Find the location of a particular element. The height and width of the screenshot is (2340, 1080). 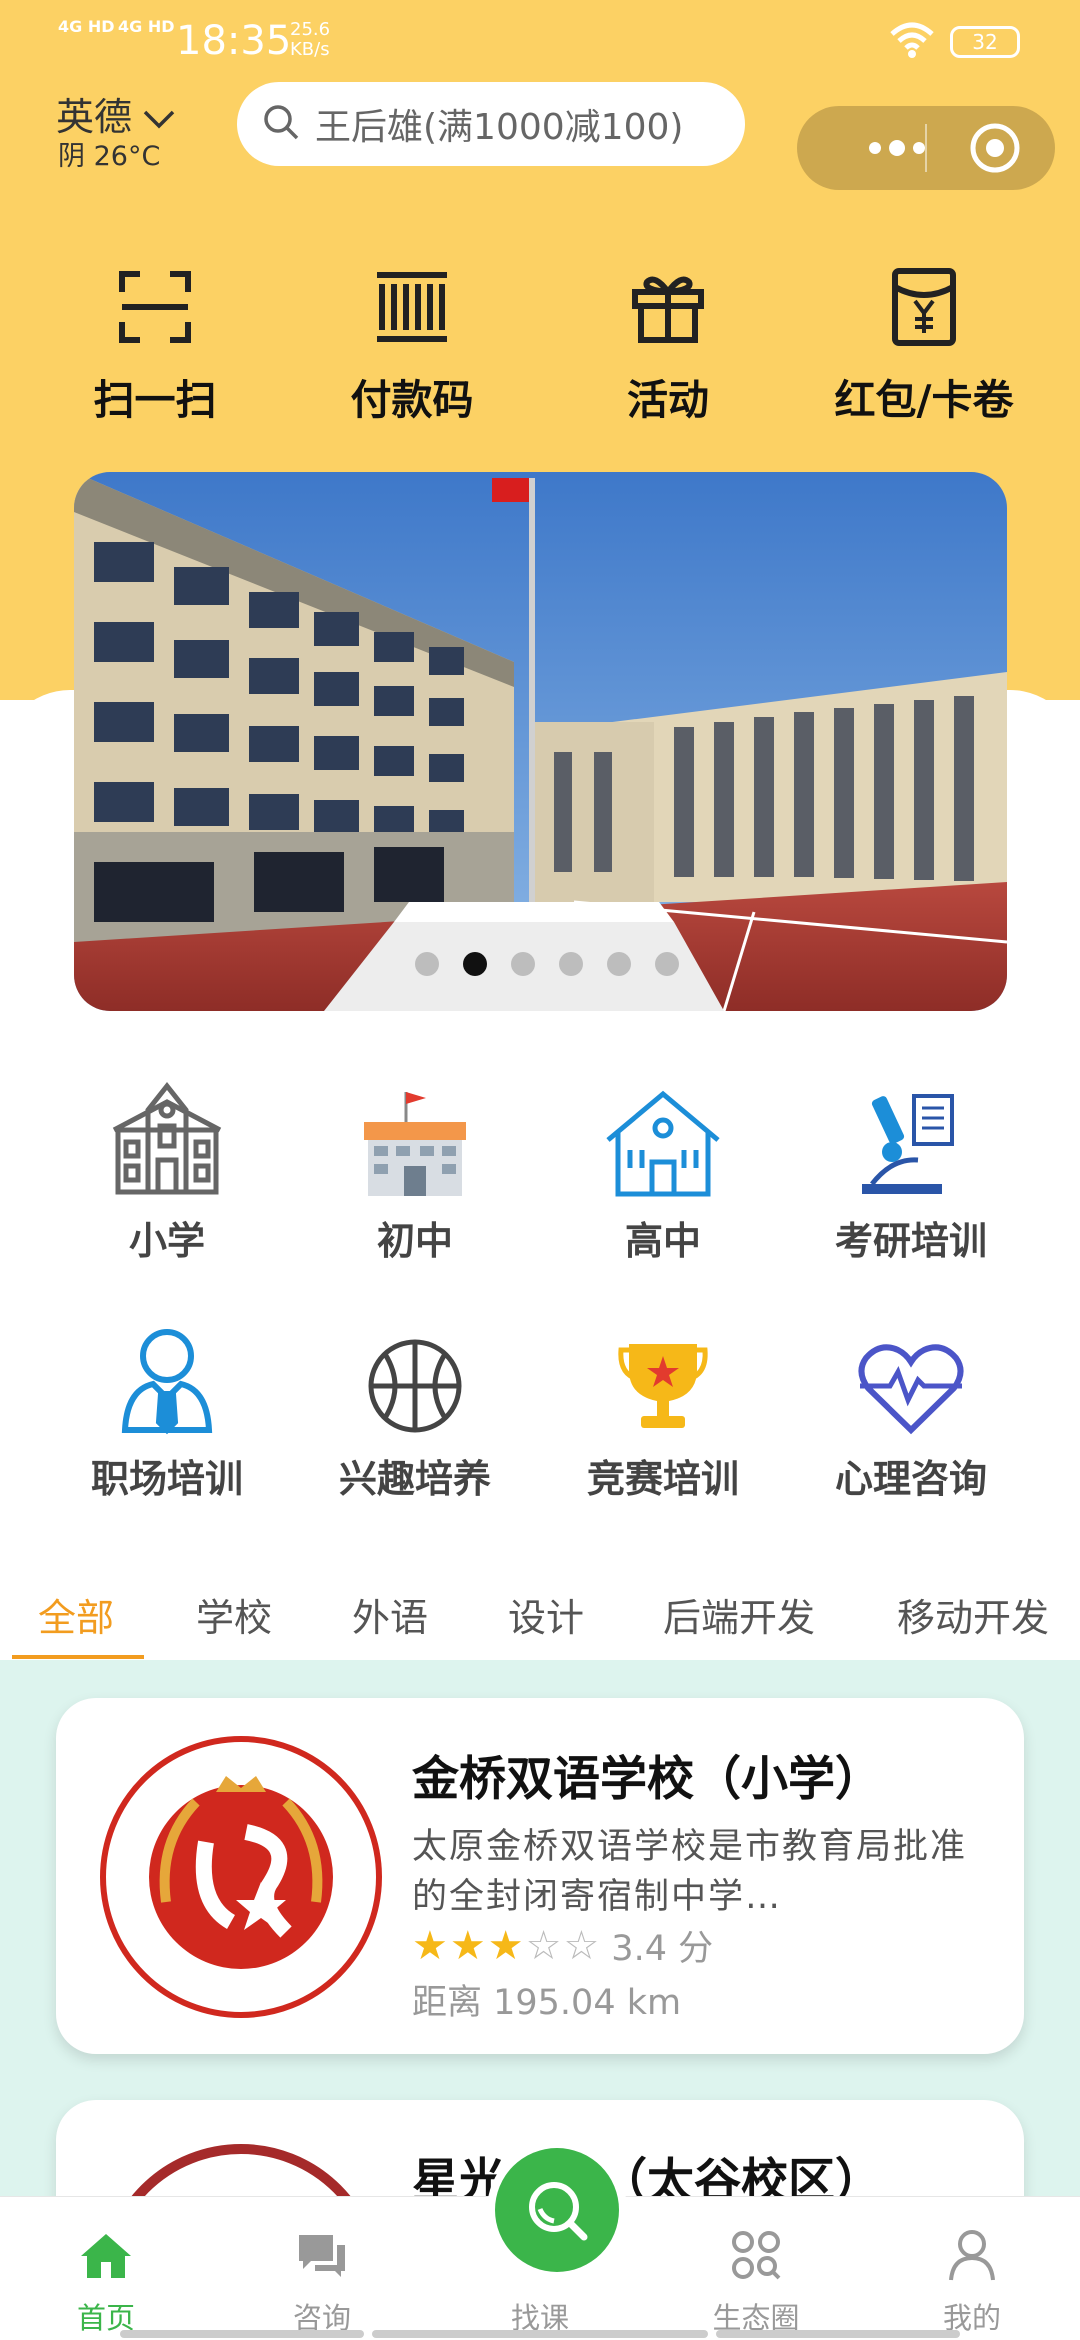

microscope-icon is located at coordinates (911, 1137).